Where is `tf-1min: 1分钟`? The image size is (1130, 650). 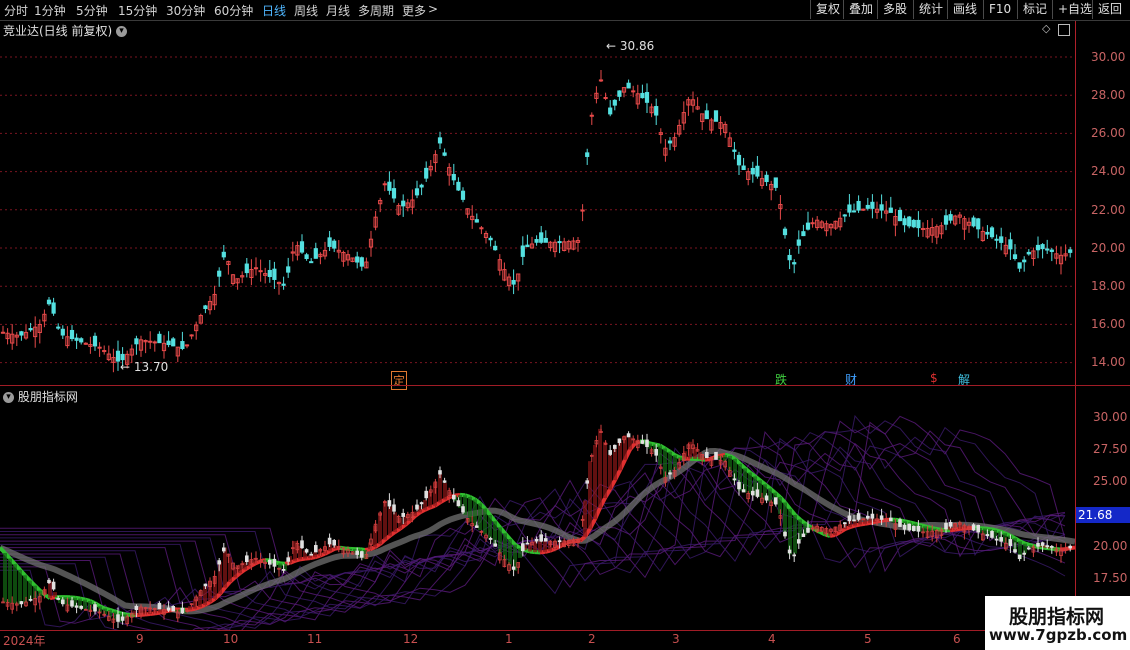
tf-1min: 1分钟 is located at coordinates (50, 10).